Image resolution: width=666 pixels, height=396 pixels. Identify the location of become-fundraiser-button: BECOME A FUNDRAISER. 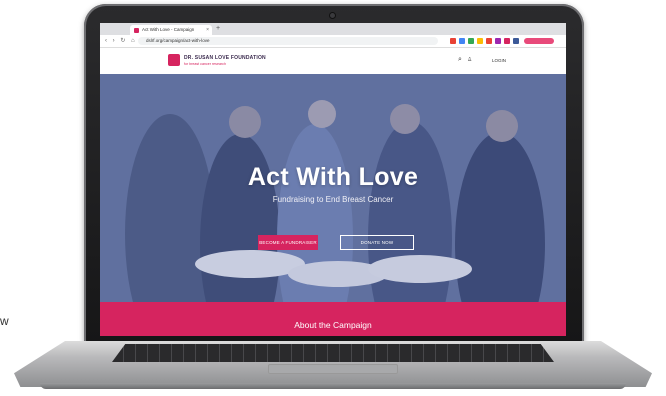
(288, 242).